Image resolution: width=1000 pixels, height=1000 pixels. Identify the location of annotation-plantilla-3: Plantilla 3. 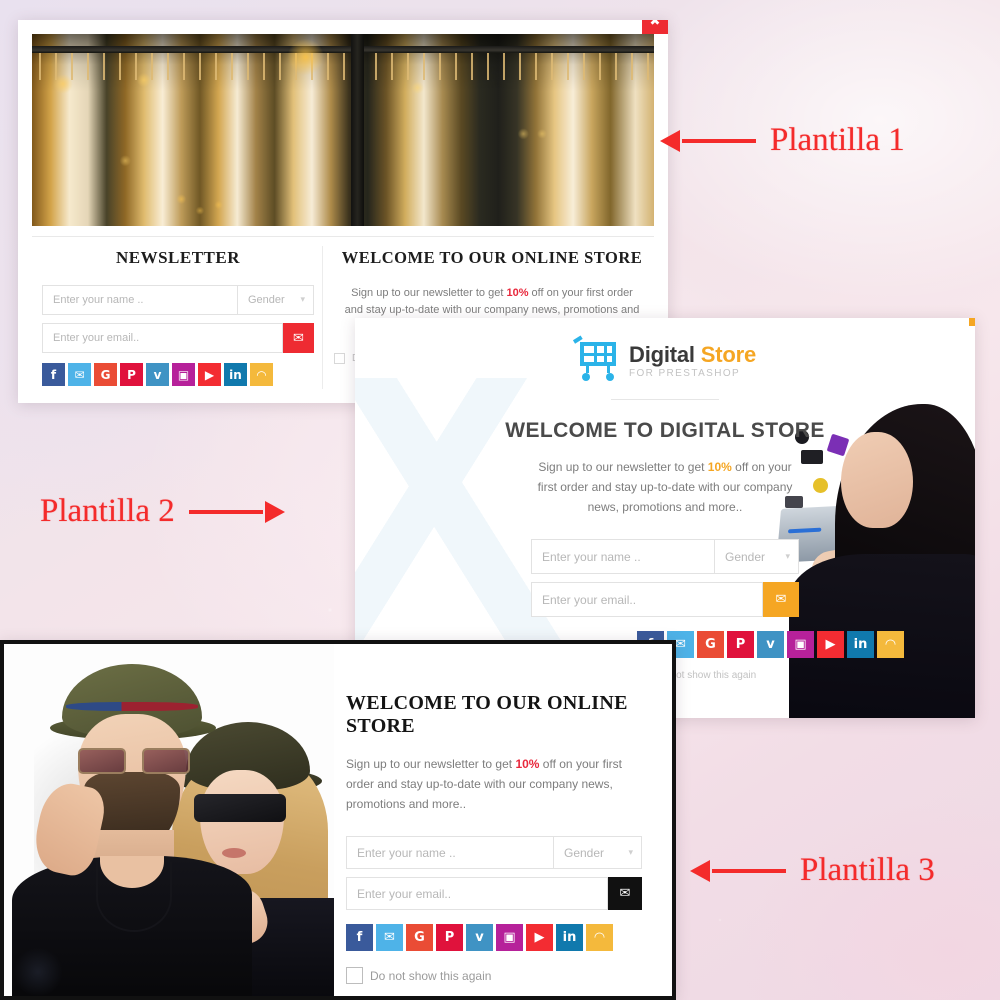
(823, 870).